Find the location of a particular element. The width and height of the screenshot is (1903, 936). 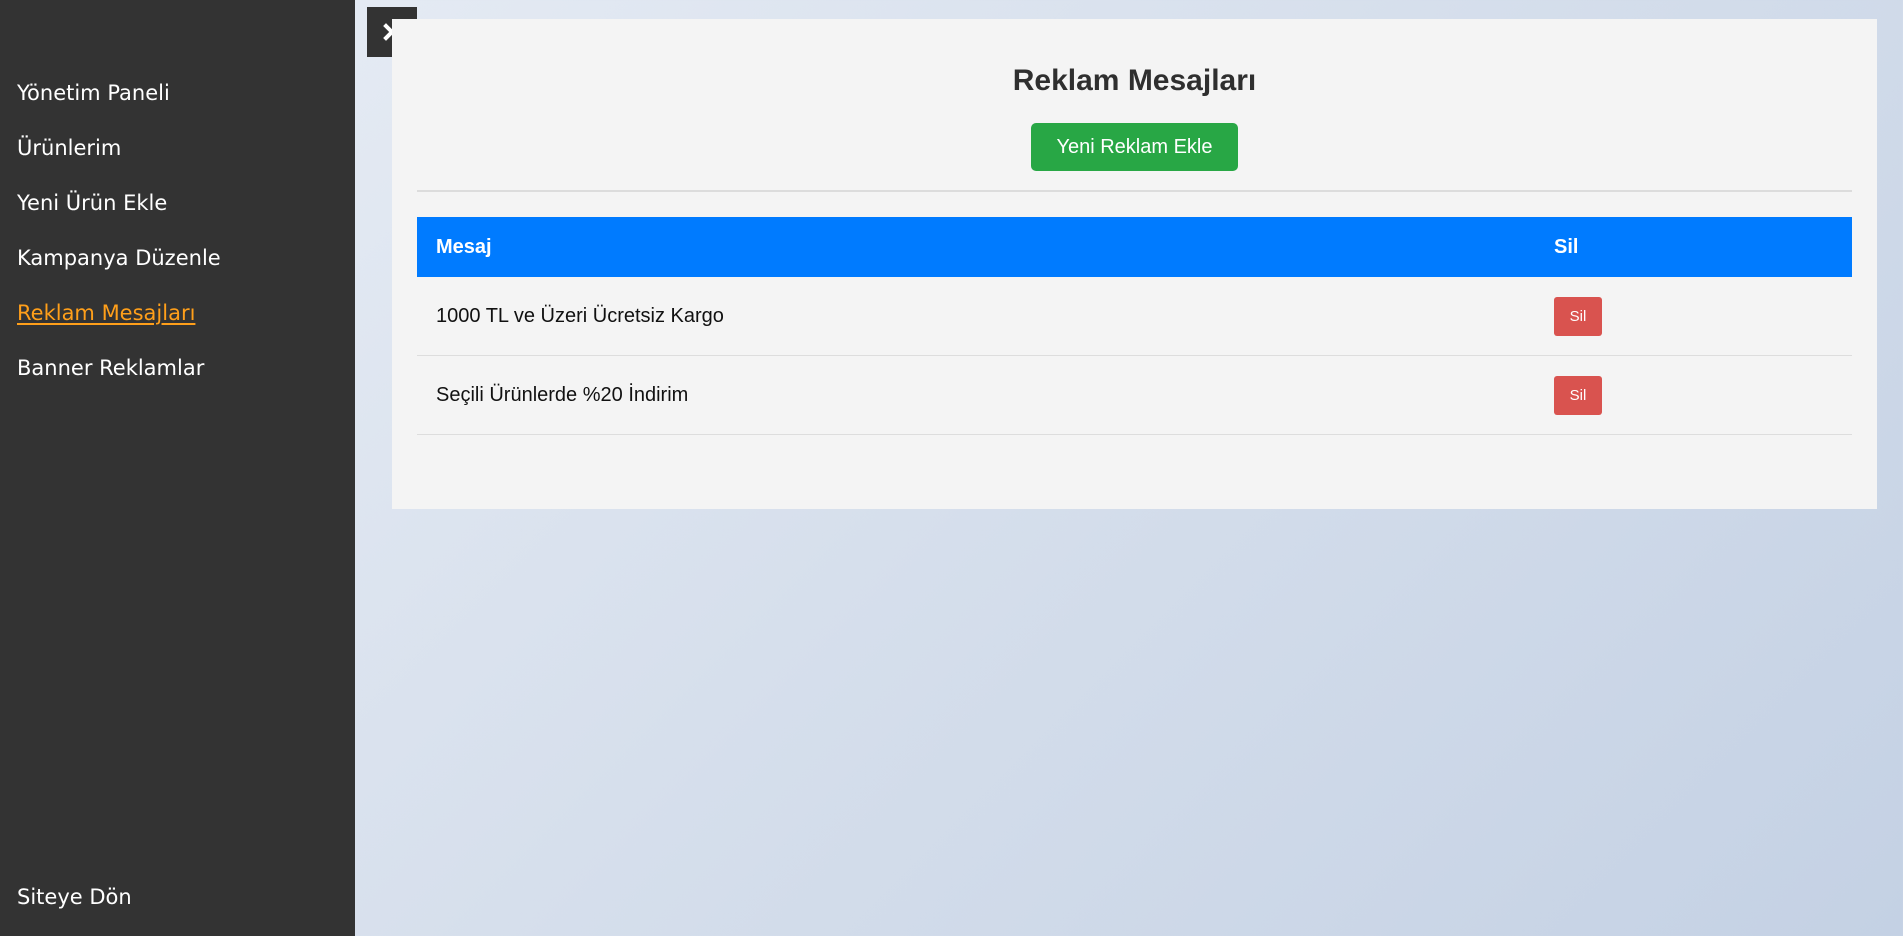

column-header-delete: Sil is located at coordinates (1566, 246).